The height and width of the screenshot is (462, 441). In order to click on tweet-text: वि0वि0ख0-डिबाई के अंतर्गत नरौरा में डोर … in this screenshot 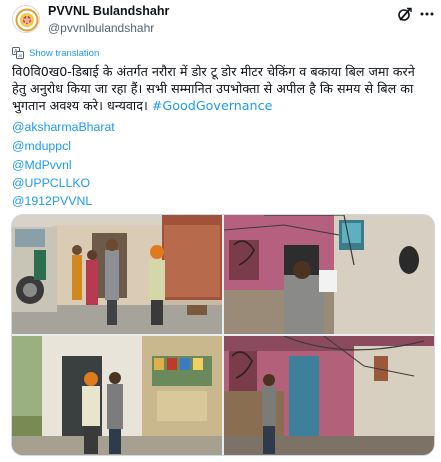, I will do `click(222, 89)`.